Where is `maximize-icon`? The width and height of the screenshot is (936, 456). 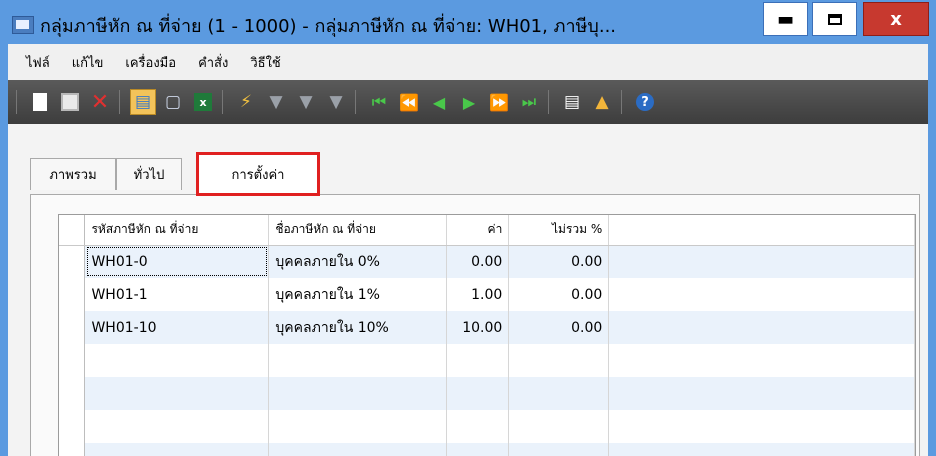 maximize-icon is located at coordinates (834, 19).